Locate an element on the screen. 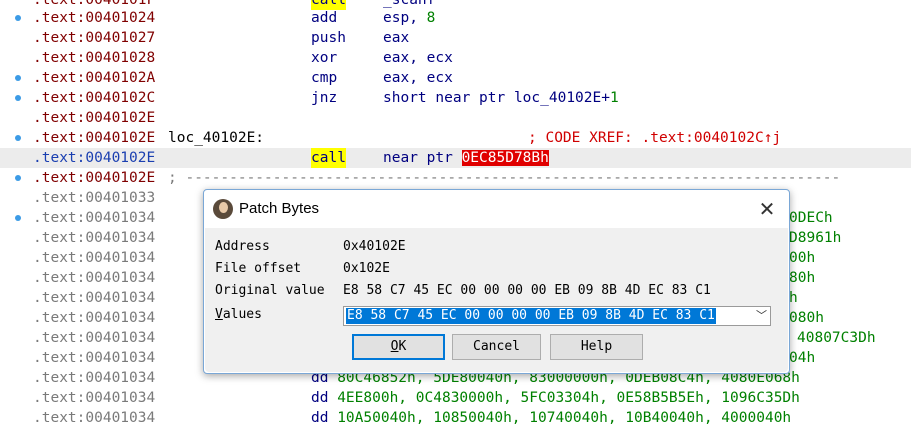 This screenshot has width=911, height=430. address-label: Address is located at coordinates (242, 246).